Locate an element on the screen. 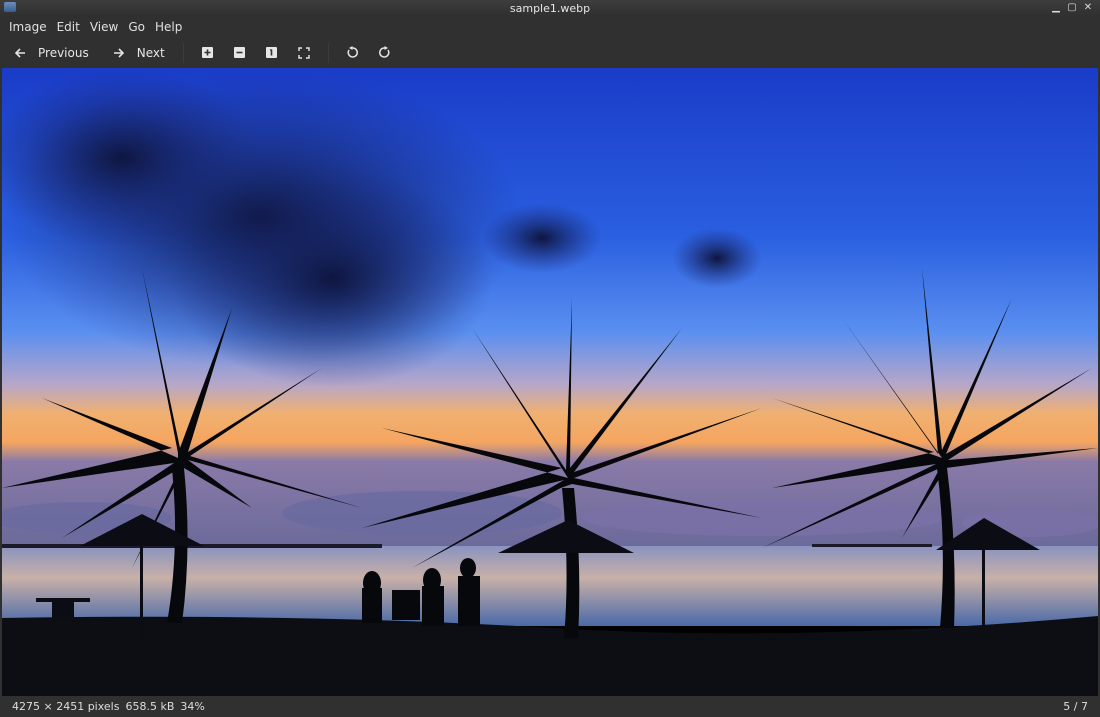 This screenshot has height=717, width=1100. arrow-right-icon is located at coordinates (119, 53).